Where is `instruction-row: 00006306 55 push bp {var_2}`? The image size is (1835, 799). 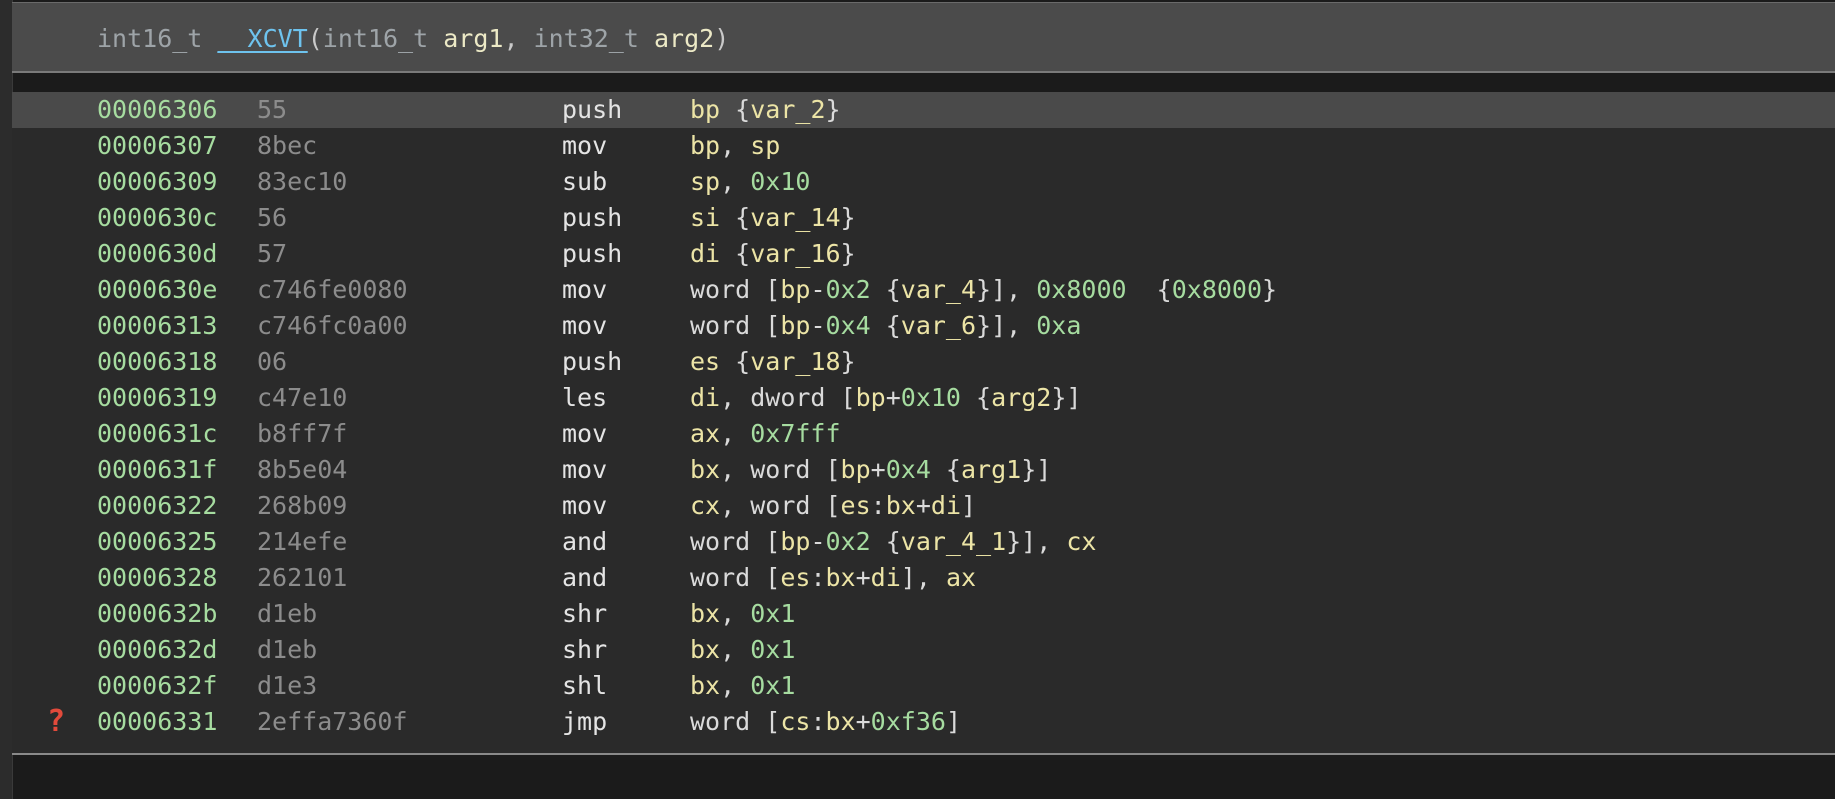 instruction-row: 00006306 55 push bp {var_2} is located at coordinates (923, 110).